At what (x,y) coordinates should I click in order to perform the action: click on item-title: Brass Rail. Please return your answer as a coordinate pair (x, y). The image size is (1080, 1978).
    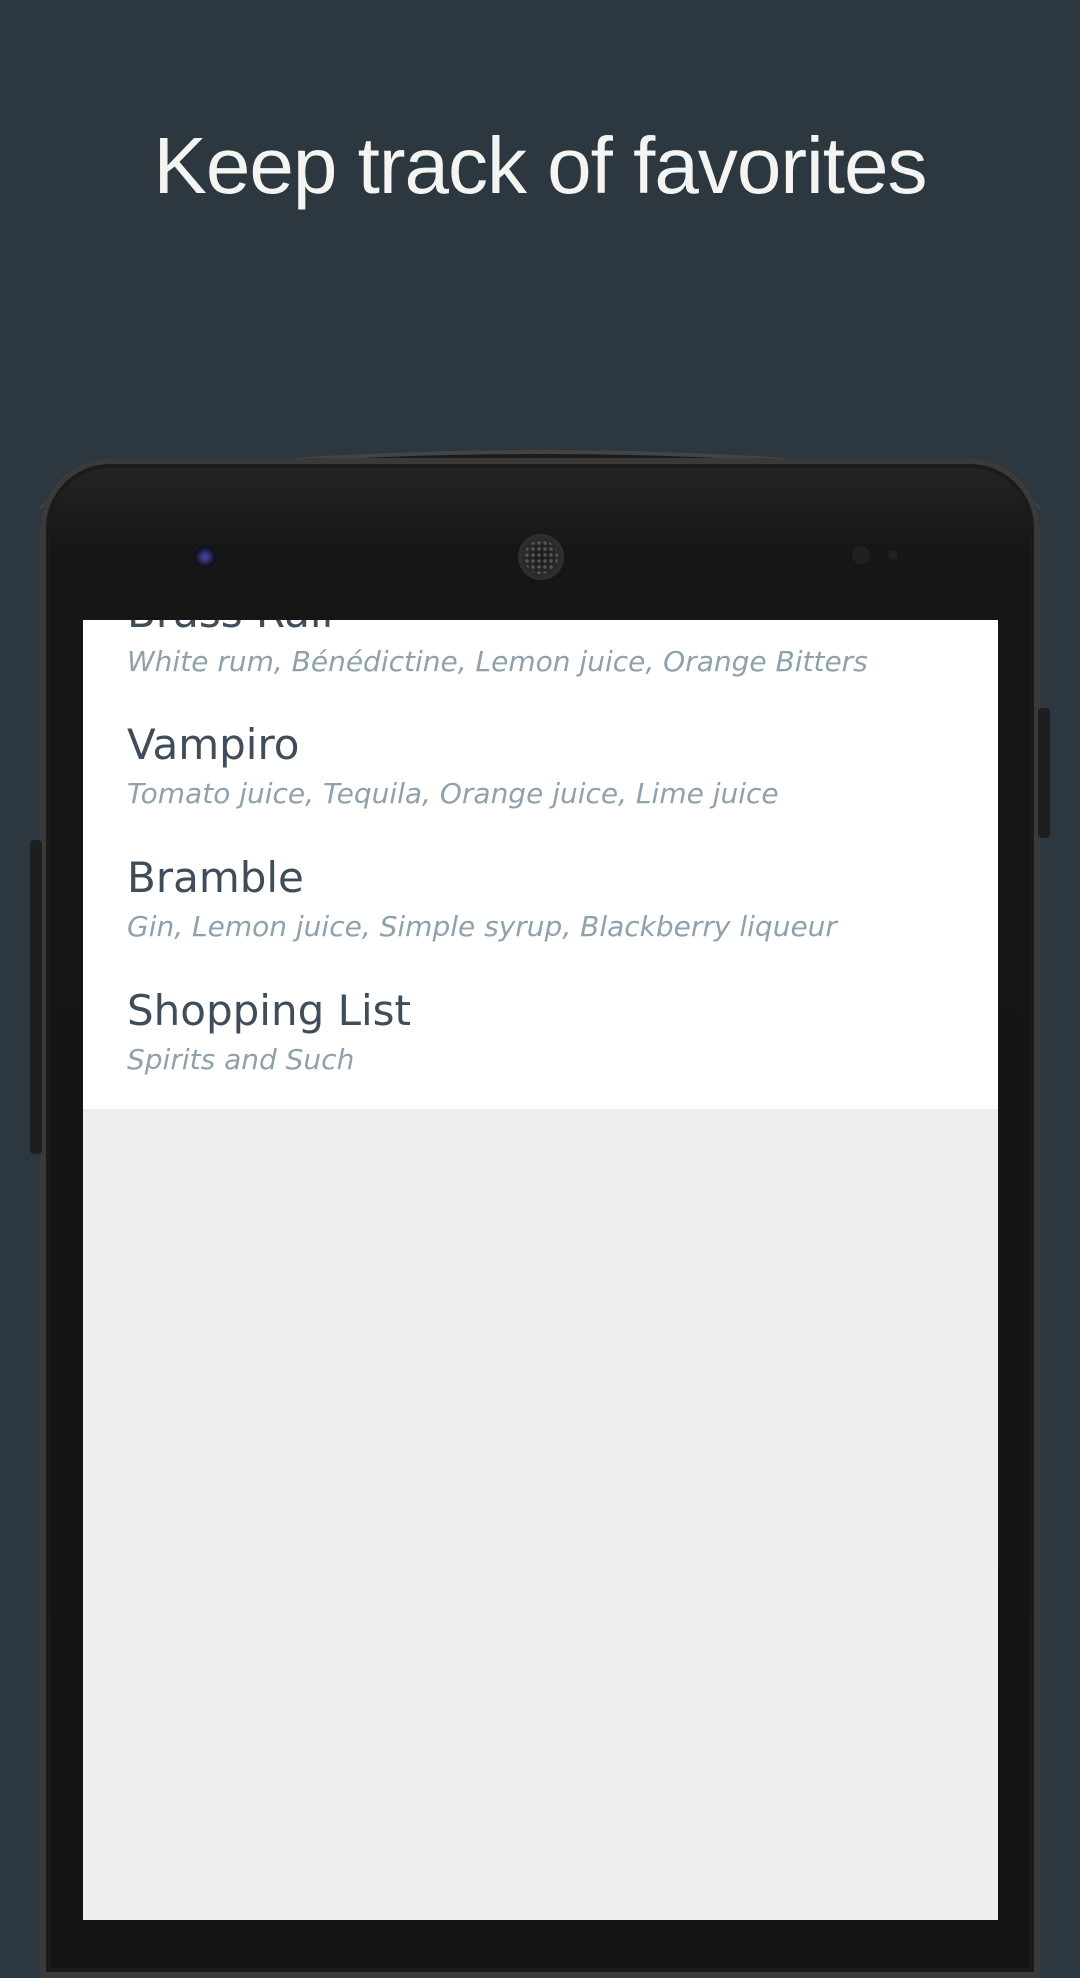
    Looking at the image, I should click on (557, 629).